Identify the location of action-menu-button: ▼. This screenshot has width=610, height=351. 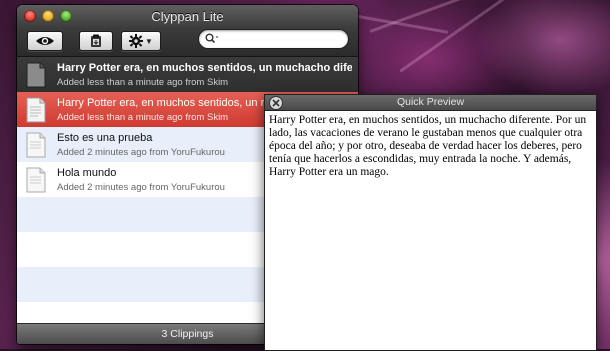
(141, 41).